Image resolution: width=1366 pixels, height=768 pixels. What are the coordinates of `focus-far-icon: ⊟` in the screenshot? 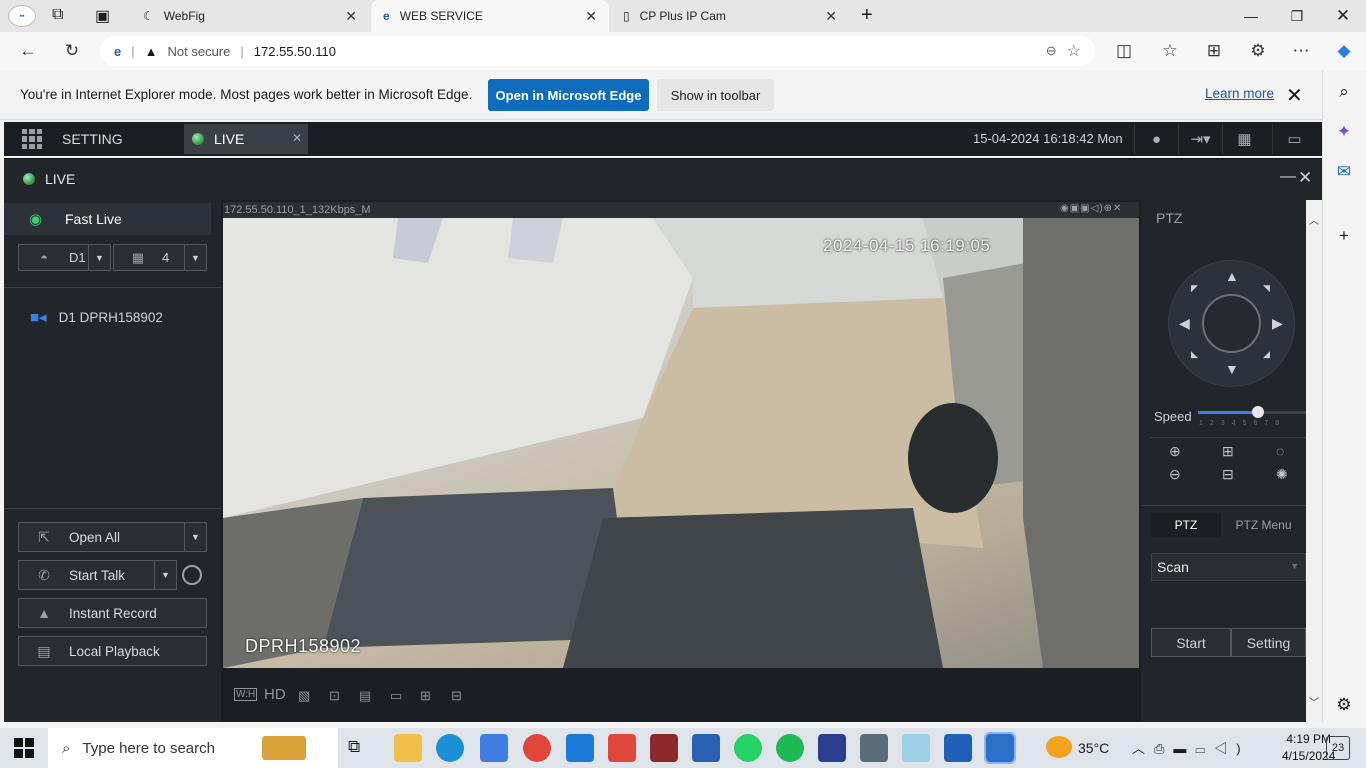 It's located at (1228, 474).